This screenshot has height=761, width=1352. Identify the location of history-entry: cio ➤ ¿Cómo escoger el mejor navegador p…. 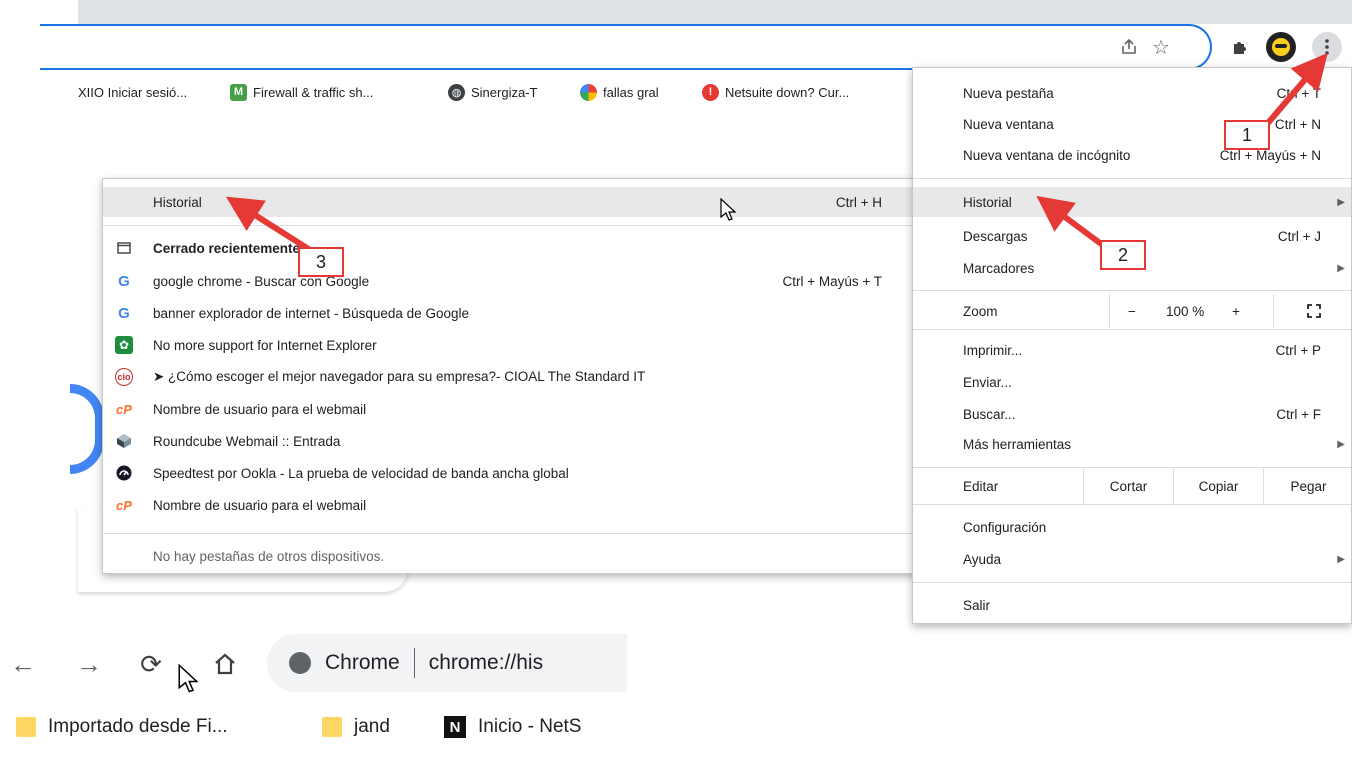
(509, 377).